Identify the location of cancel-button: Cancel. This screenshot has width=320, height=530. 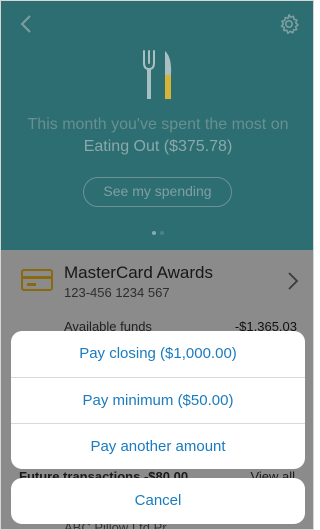
(158, 501).